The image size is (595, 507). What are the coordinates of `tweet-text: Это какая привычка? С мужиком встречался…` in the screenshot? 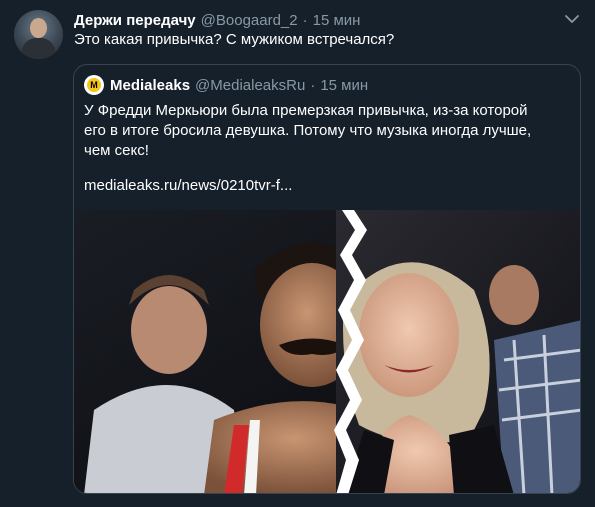 It's located at (234, 39).